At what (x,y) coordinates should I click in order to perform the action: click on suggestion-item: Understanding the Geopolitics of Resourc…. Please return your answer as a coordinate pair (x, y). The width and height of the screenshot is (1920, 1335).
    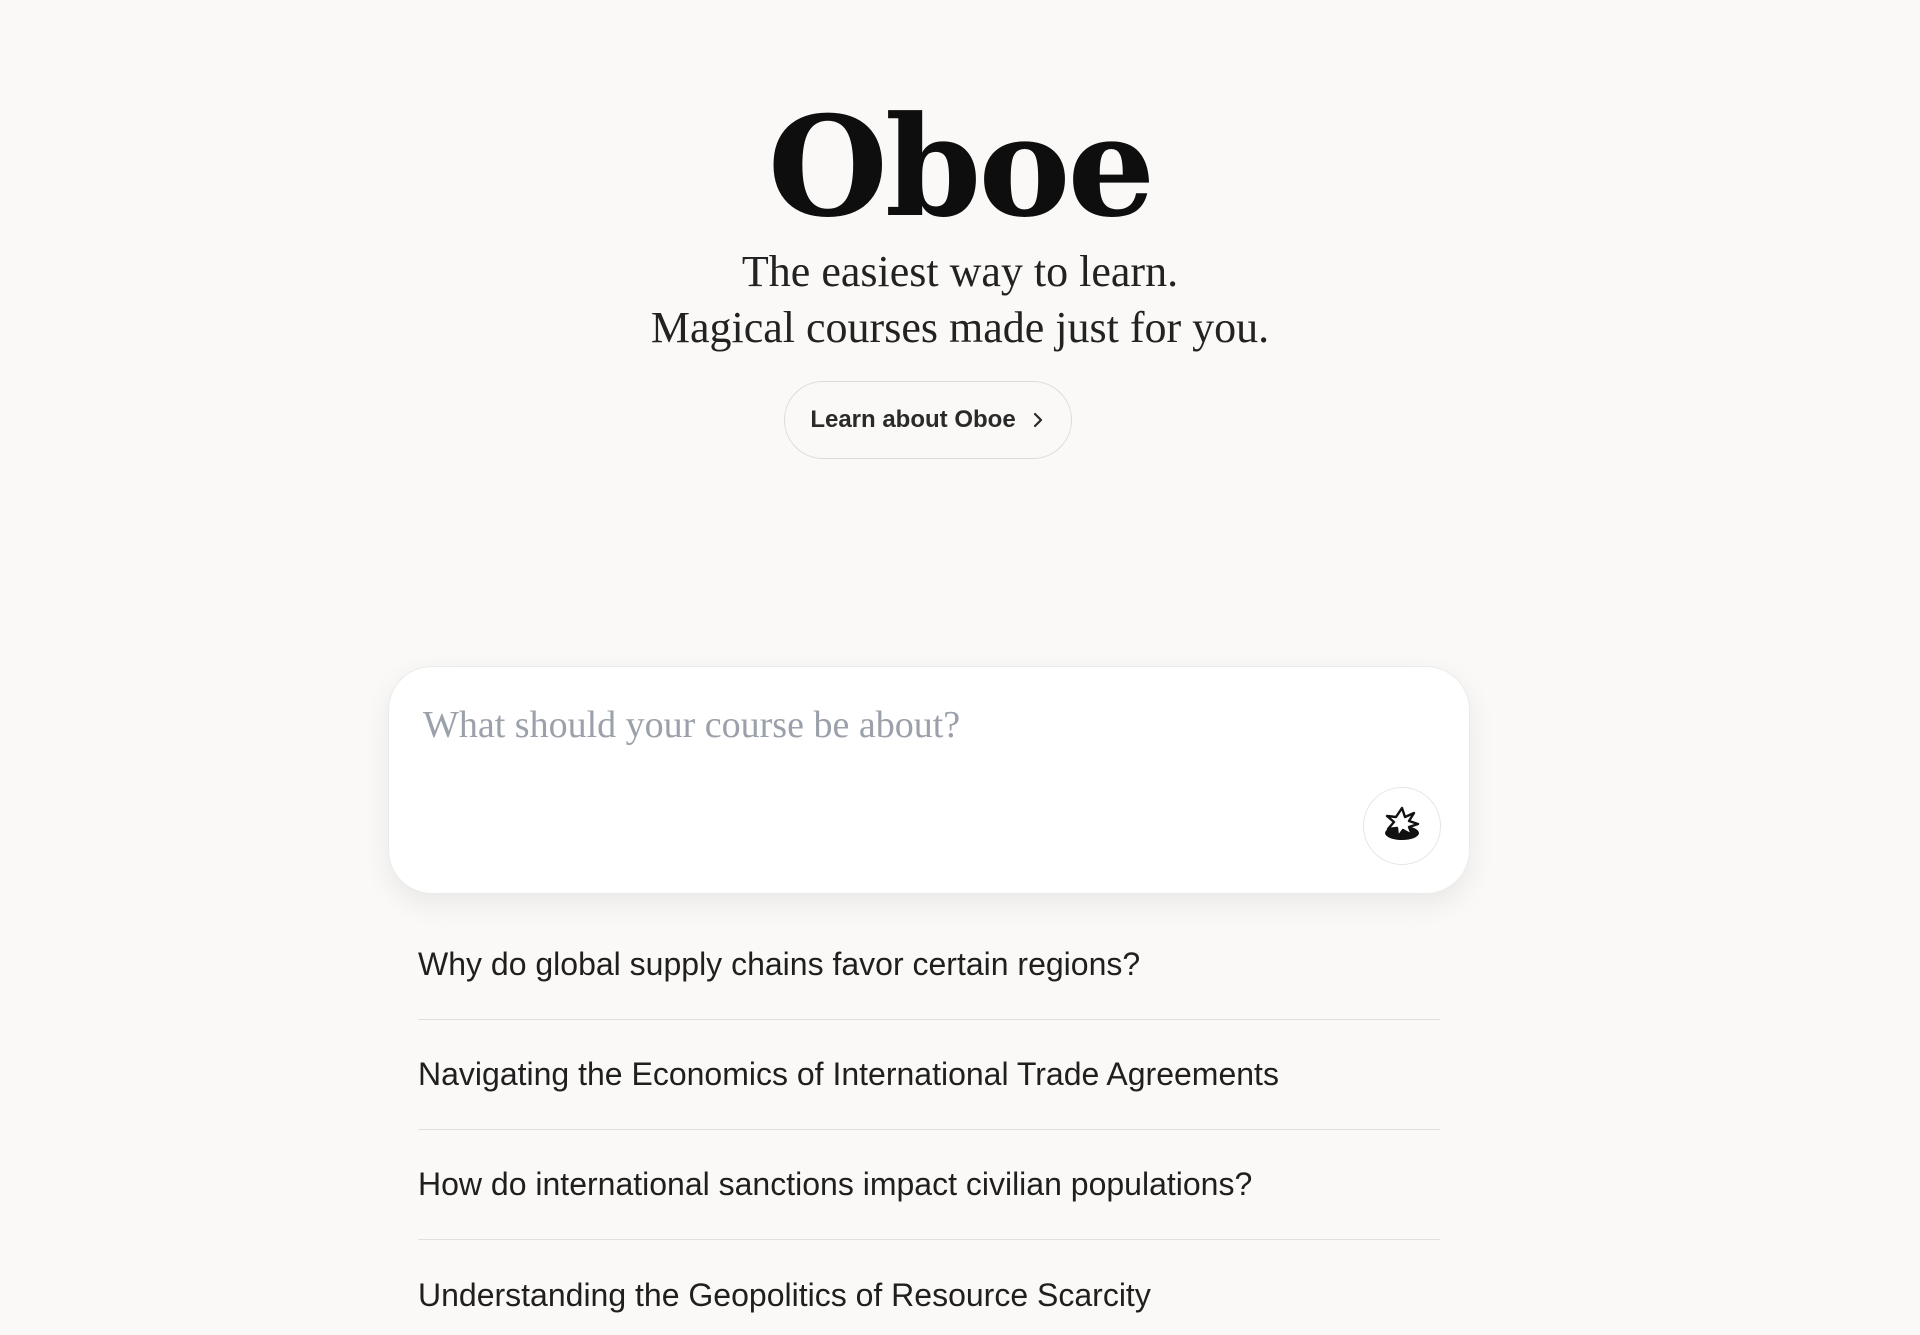
    Looking at the image, I should click on (929, 1287).